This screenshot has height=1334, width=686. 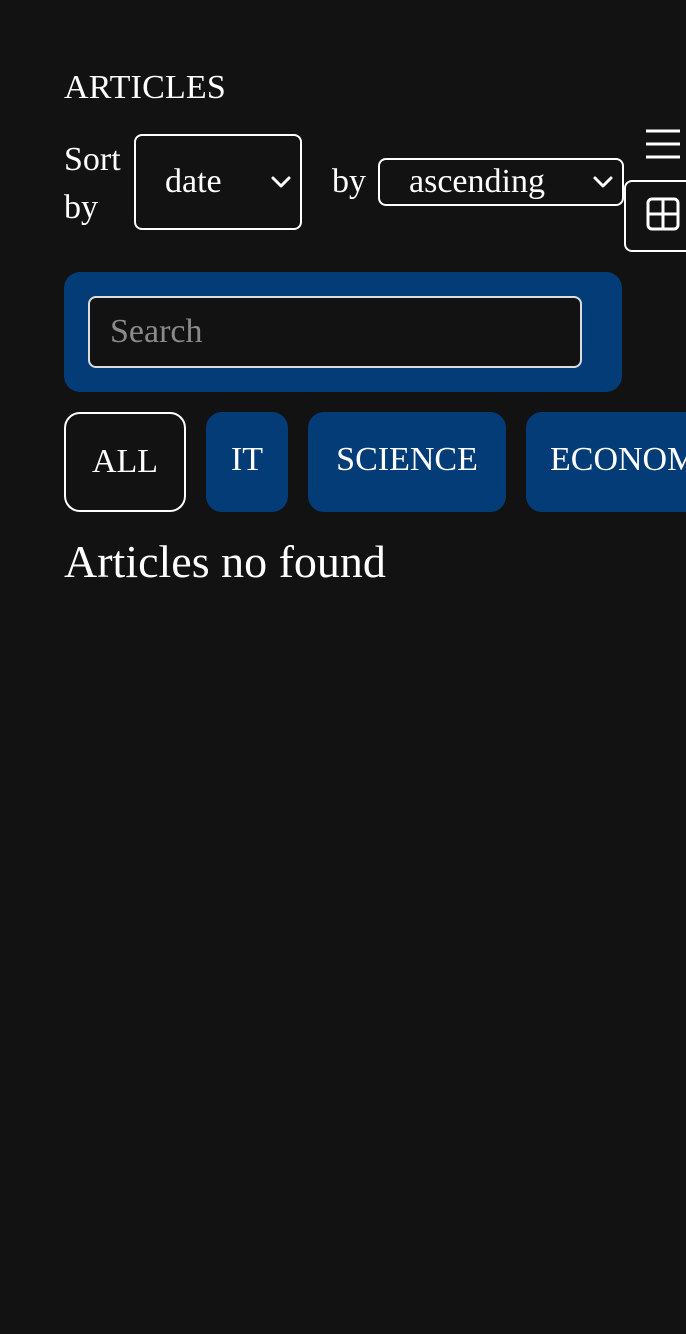 I want to click on search-input, so click(x=335, y=332).